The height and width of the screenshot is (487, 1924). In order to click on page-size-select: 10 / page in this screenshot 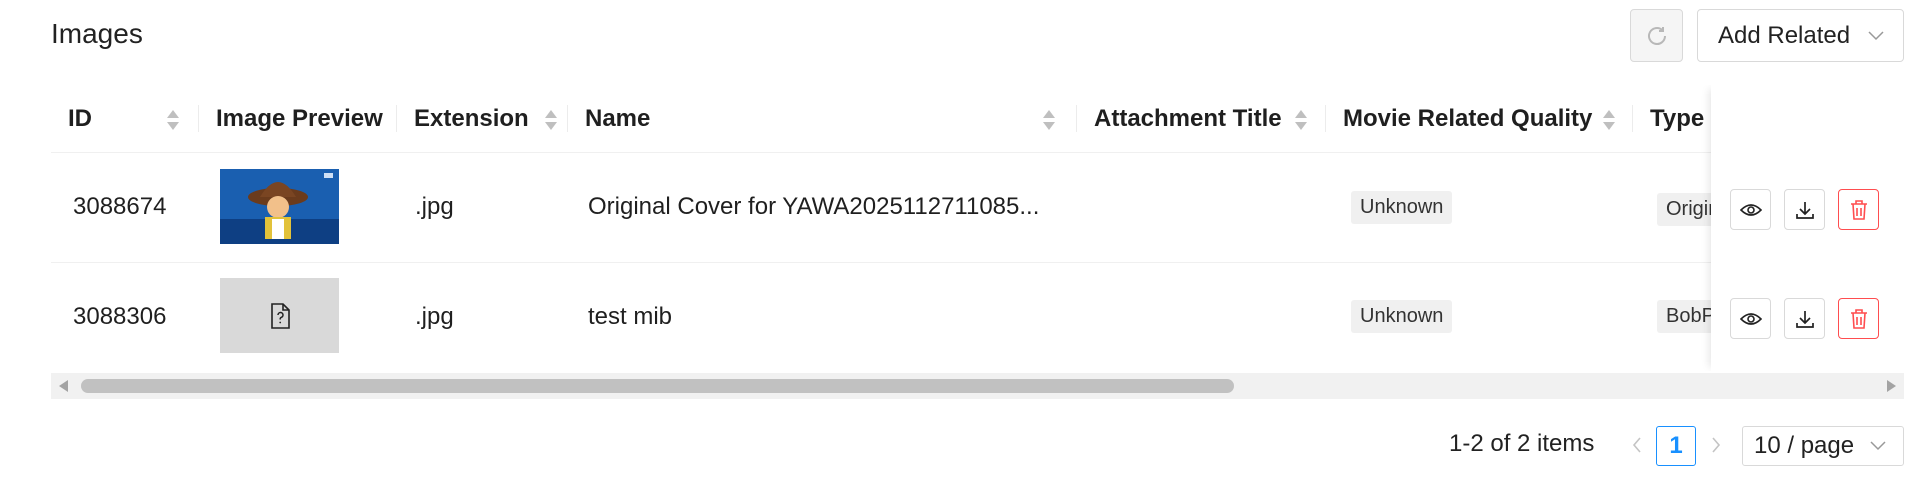, I will do `click(1823, 446)`.